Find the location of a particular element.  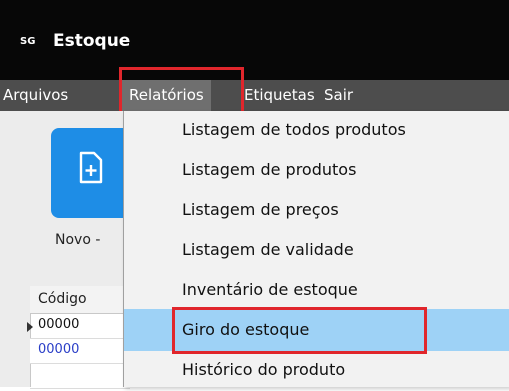

menu-item-label: Listagem de preços is located at coordinates (260, 209).